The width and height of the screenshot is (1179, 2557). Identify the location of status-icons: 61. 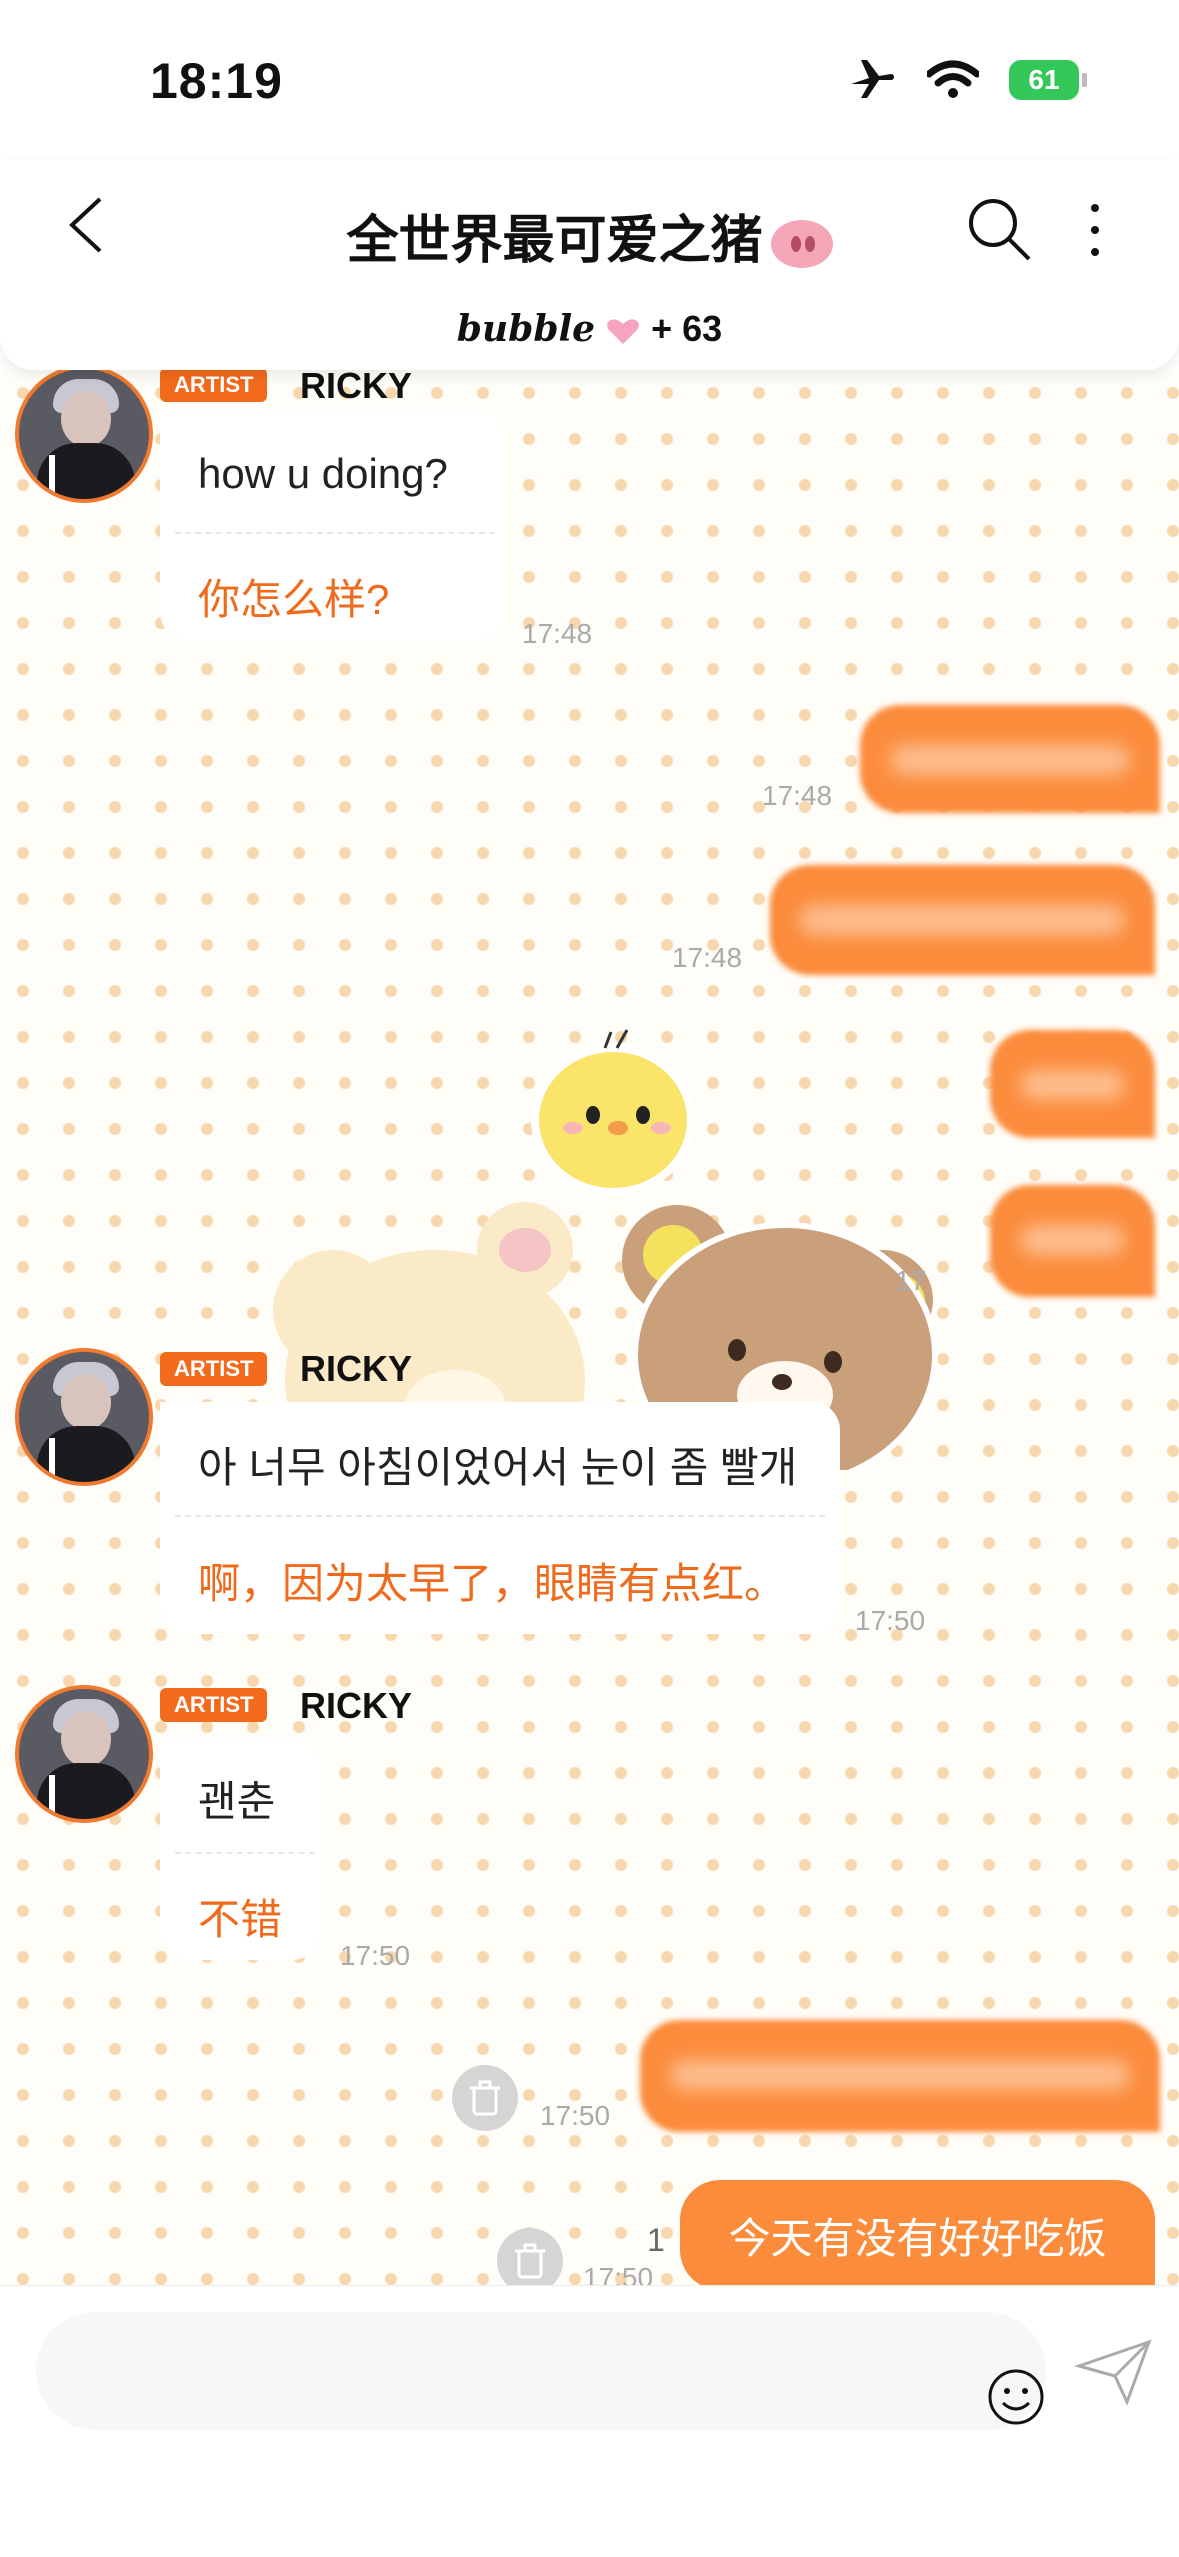
(967, 80).